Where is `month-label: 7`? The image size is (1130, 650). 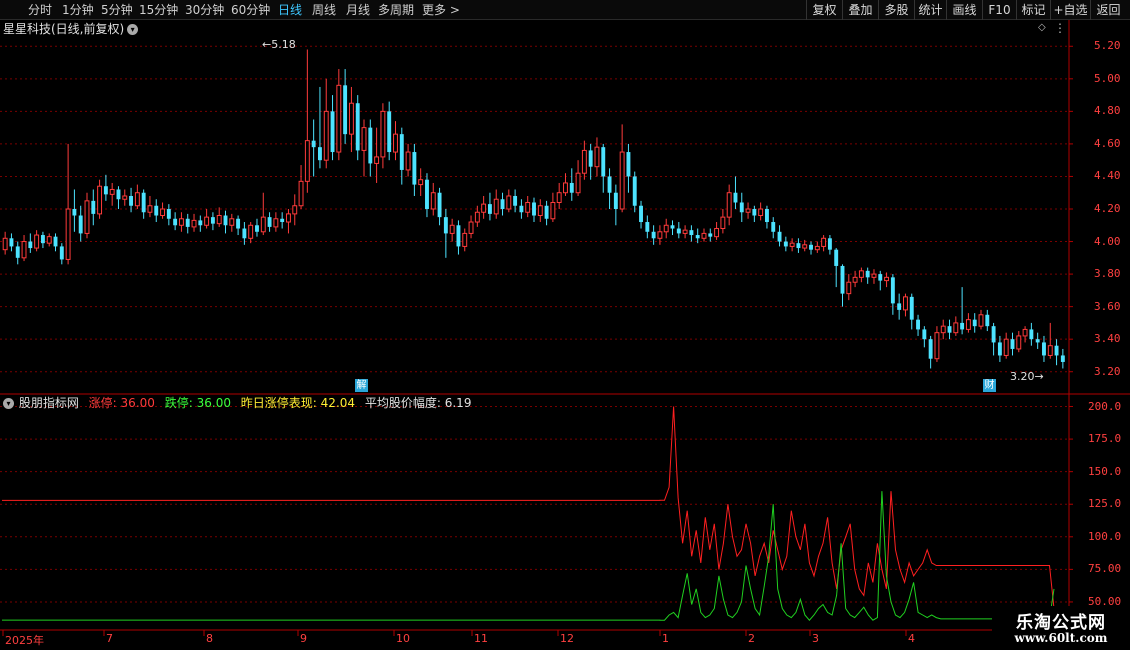 month-label: 7 is located at coordinates (109, 638).